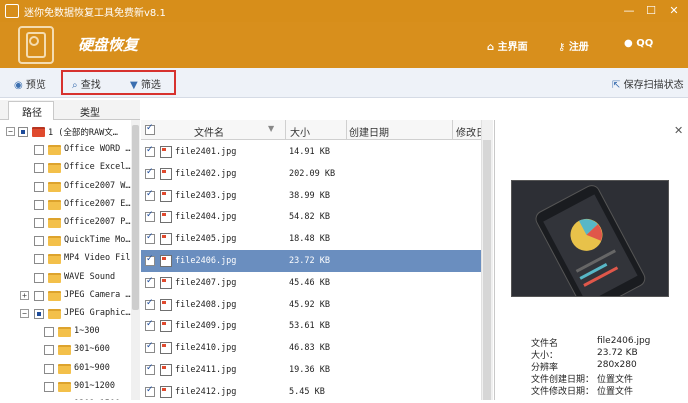 The height and width of the screenshot is (403, 688). Describe the element at coordinates (69, 332) in the screenshot. I see `tree-item: 1~300` at that location.